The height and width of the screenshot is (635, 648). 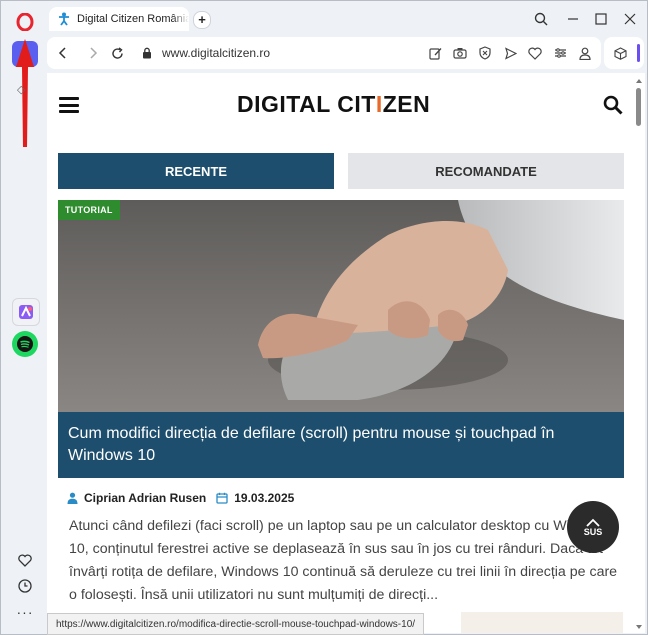 I want to click on easy-setup-icon, so click(x=560, y=53).